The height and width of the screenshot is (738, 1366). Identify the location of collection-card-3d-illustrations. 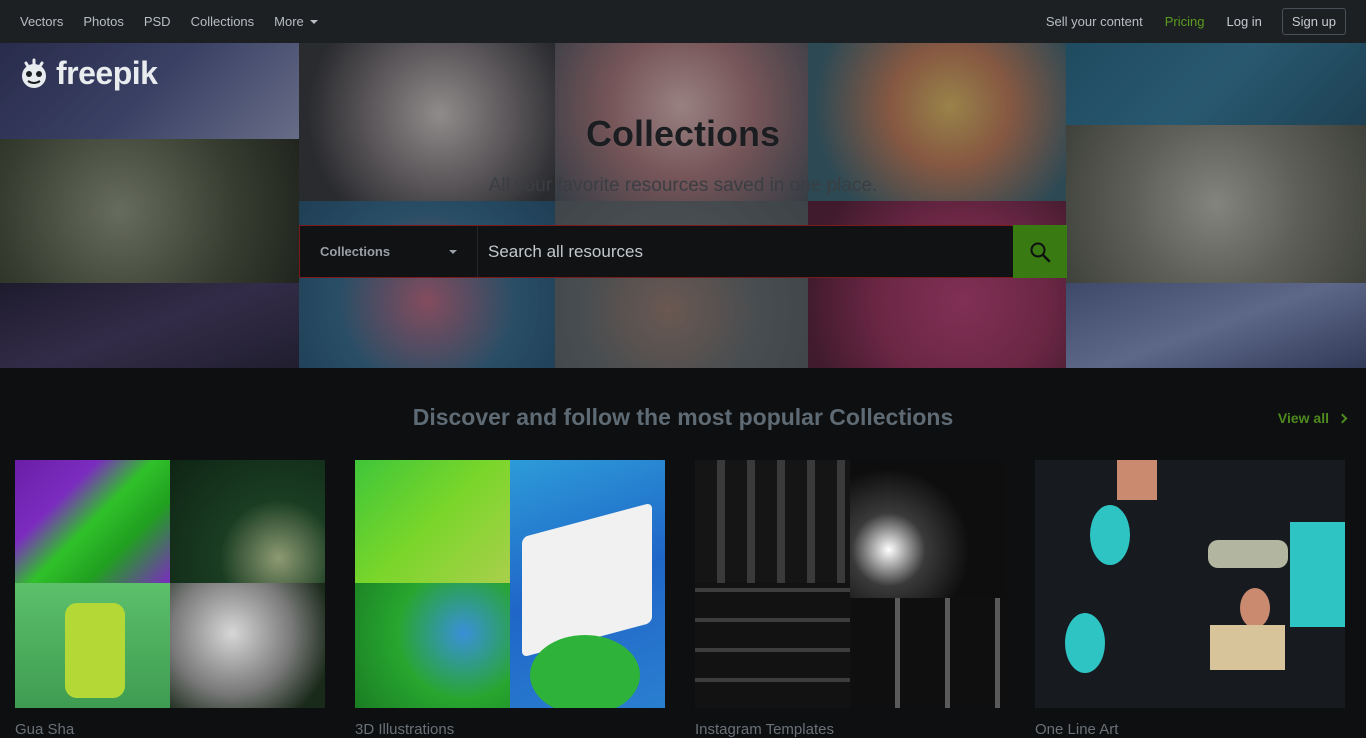
(510, 584).